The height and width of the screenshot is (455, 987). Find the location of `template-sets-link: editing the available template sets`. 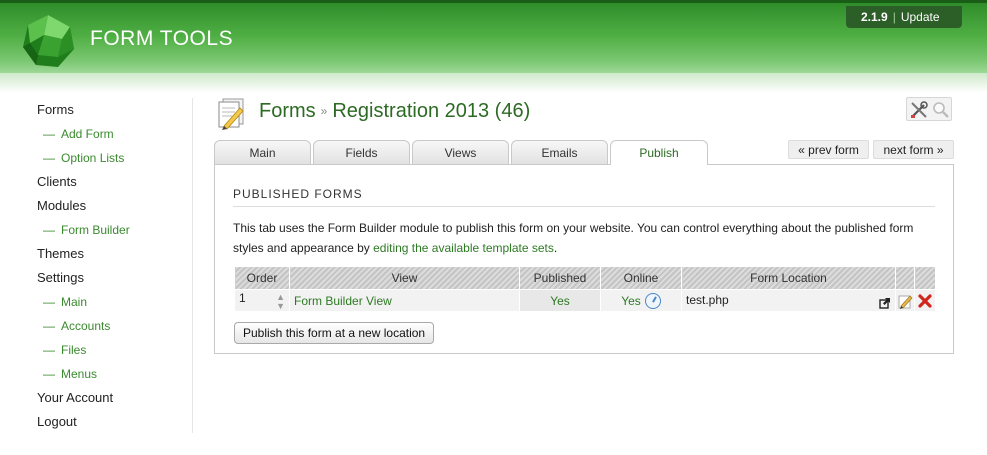

template-sets-link: editing the available template sets is located at coordinates (463, 248).